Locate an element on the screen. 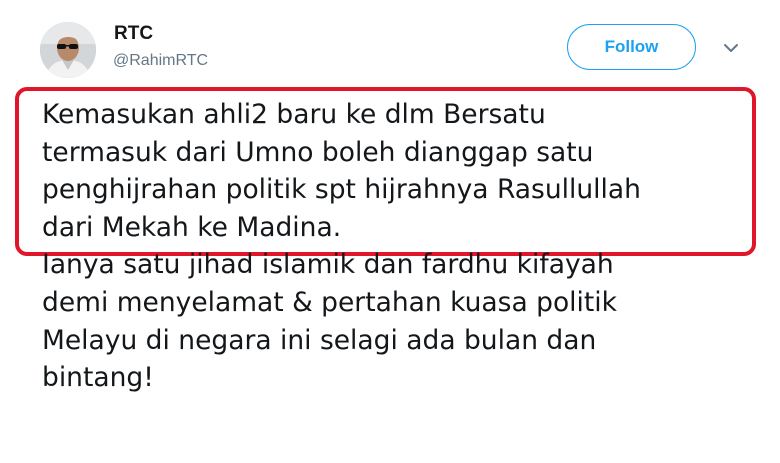 Image resolution: width=780 pixels, height=463 pixels. tweet-line: demi menyelamat & pertahan kuasa politik is located at coordinates (329, 302).